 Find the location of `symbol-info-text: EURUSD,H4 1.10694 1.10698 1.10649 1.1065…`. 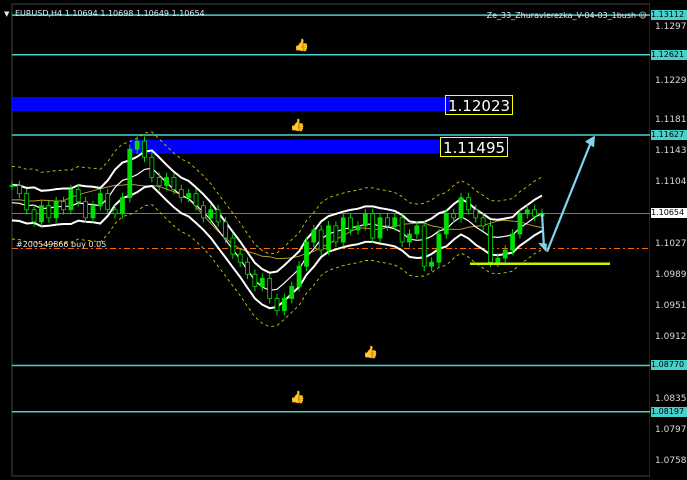

symbol-info-text: EURUSD,H4 1.10694 1.10698 1.10649 1.1065… is located at coordinates (109, 13).